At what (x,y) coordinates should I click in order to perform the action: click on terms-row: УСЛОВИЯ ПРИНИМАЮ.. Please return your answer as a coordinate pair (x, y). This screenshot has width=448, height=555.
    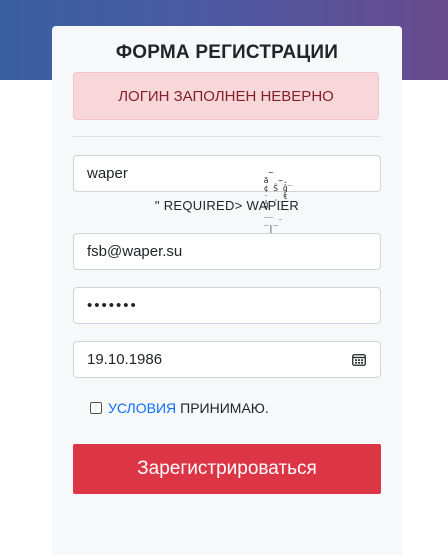
    Looking at the image, I should click on (179, 408).